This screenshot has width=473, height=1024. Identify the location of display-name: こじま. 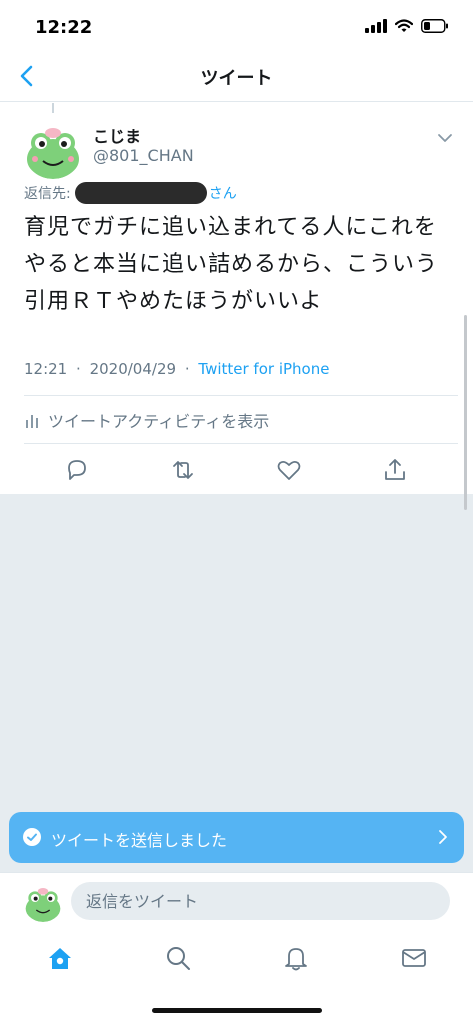
(117, 135).